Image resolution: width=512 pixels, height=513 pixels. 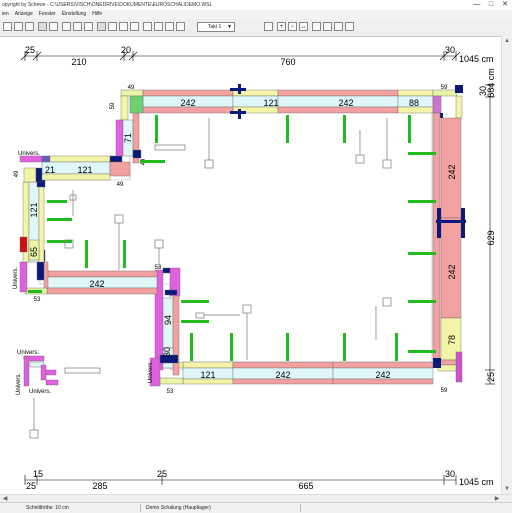 What do you see at coordinates (158, 26) in the screenshot?
I see `table-icon` at bounding box center [158, 26].